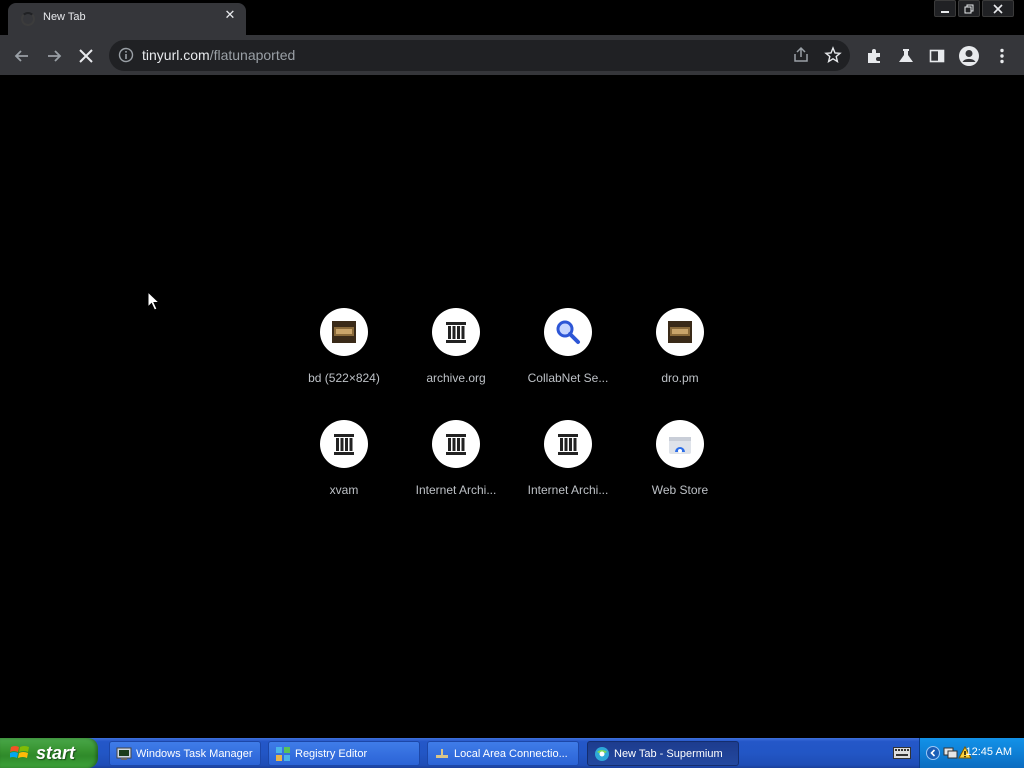 The width and height of the screenshot is (1024, 768). I want to click on network-icon, so click(442, 754).